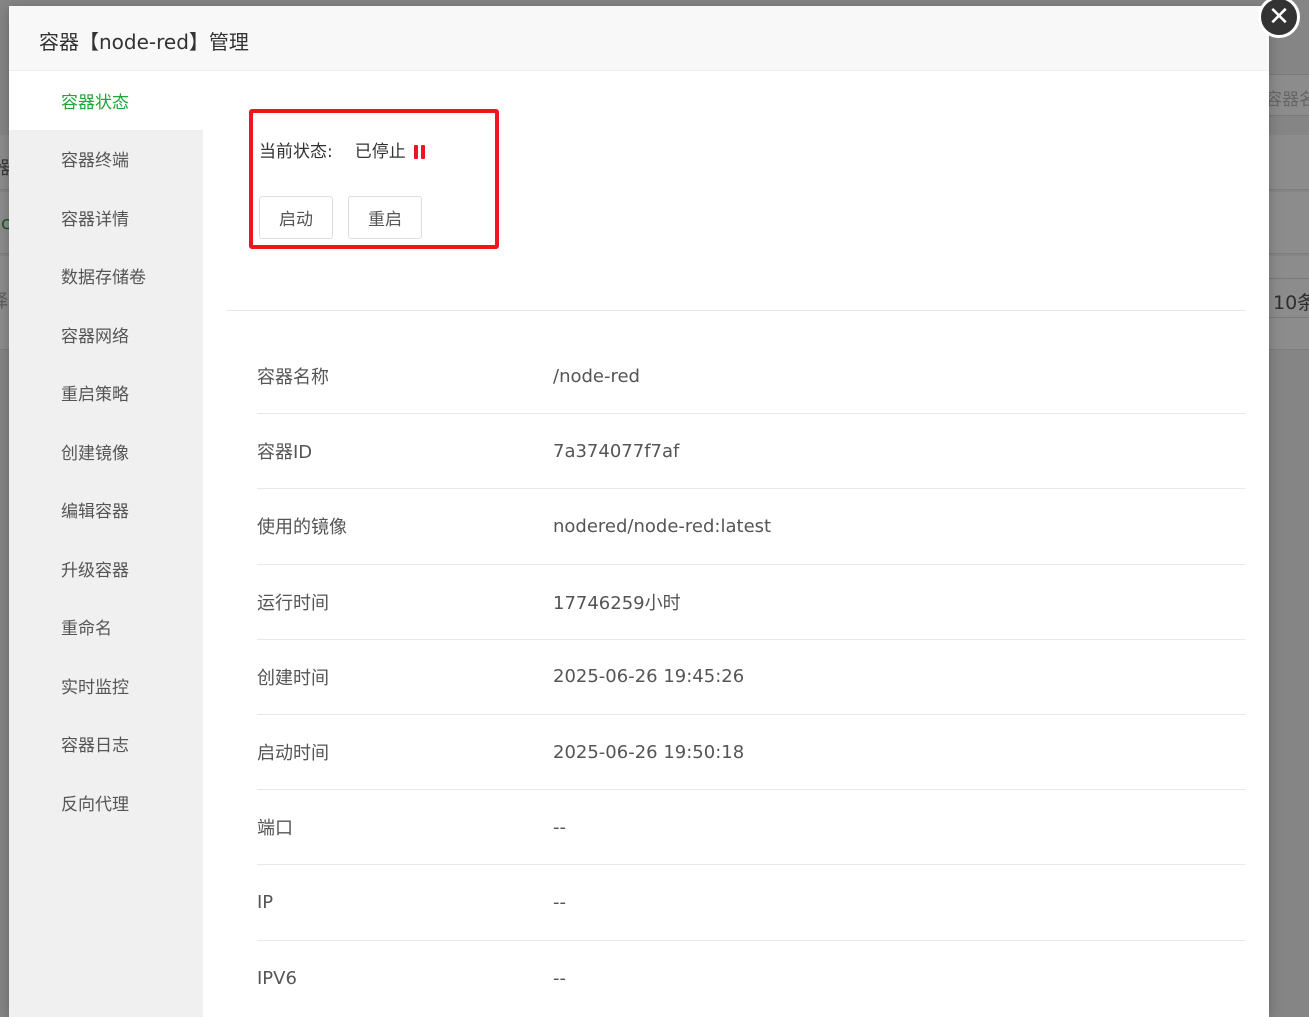 The image size is (1309, 1017). I want to click on info-row-uptime: 运行时间 17746259小时, so click(751, 602).